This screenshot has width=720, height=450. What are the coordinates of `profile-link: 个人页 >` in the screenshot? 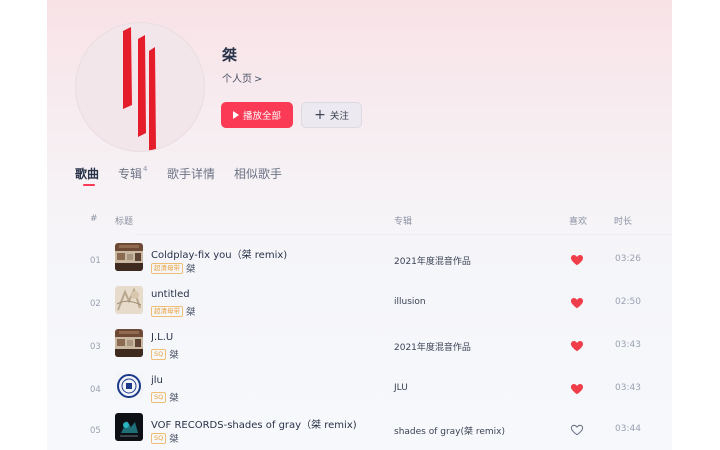 It's located at (242, 77).